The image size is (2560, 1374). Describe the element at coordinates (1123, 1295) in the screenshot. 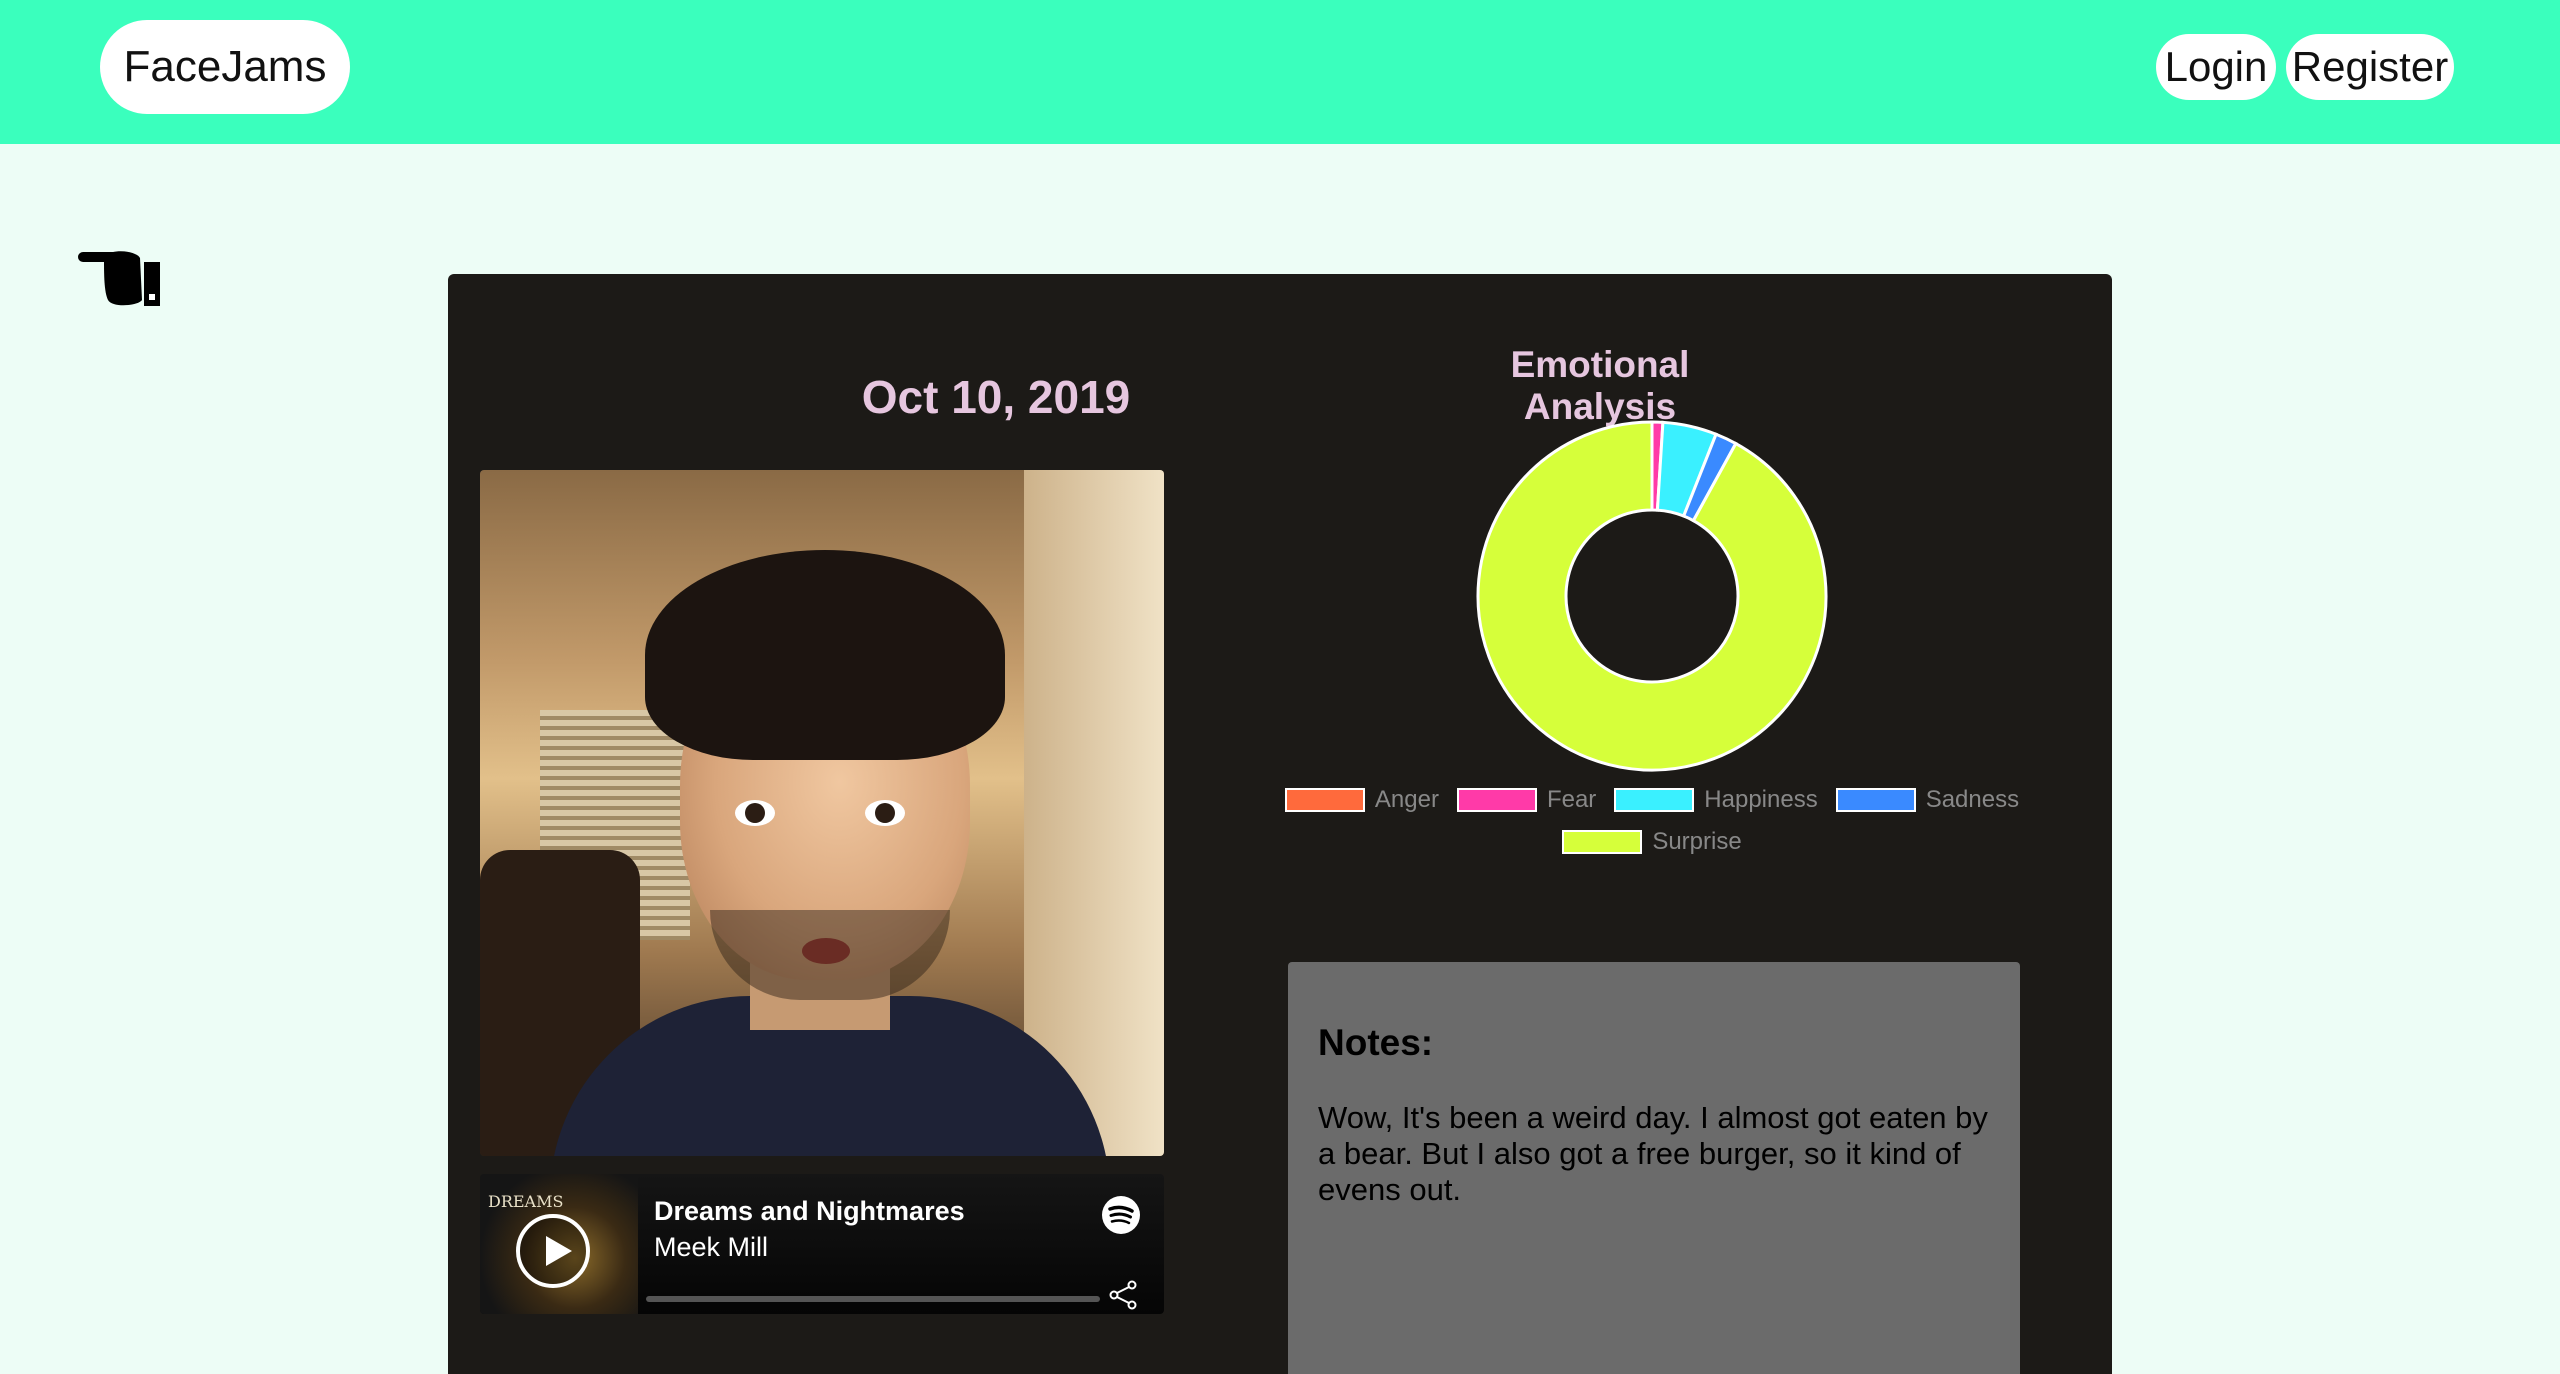

I see `share-icon` at that location.